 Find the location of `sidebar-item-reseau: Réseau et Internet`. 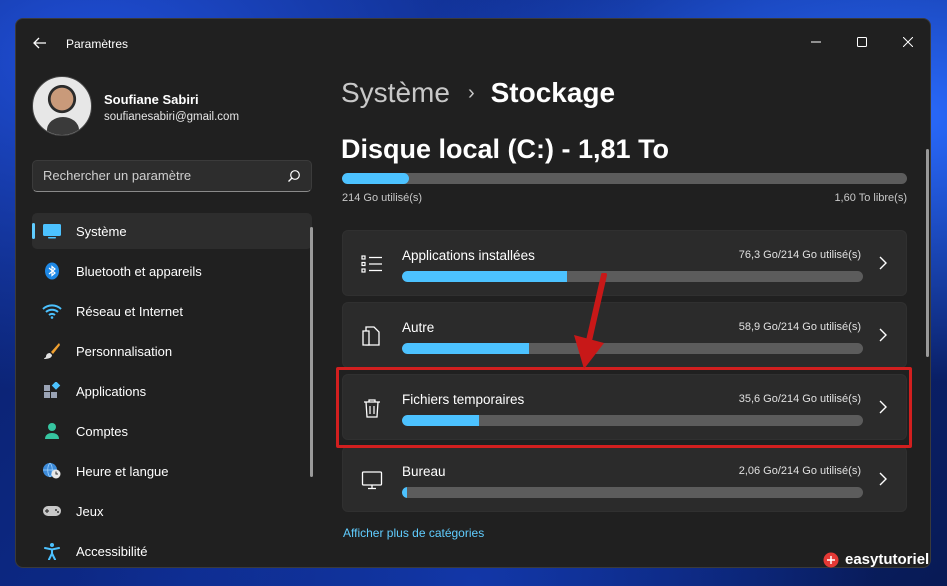

sidebar-item-reseau: Réseau et Internet is located at coordinates (172, 311).